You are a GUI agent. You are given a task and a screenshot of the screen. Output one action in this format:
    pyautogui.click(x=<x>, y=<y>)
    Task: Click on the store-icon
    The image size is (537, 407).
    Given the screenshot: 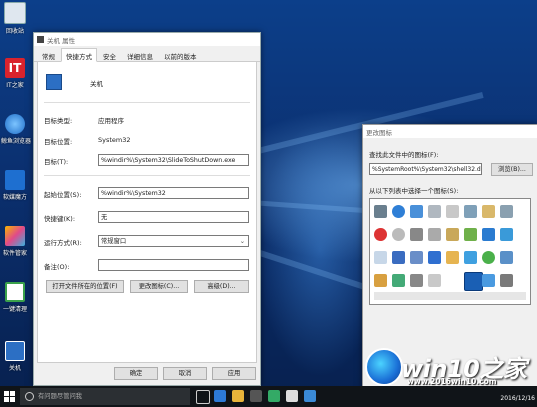 What is the action you would take?
    pyautogui.click(x=256, y=396)
    